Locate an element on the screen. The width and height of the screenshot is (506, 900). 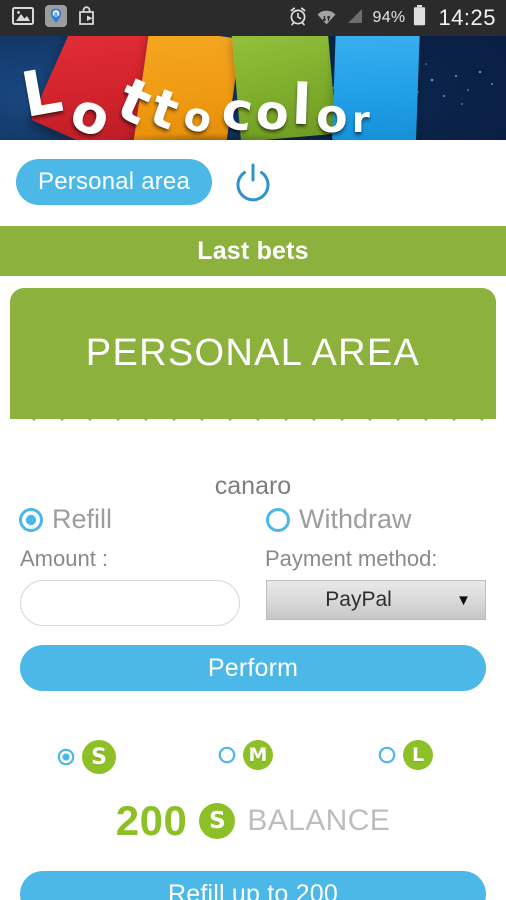
tier-option-s: S is located at coordinates (86, 757).